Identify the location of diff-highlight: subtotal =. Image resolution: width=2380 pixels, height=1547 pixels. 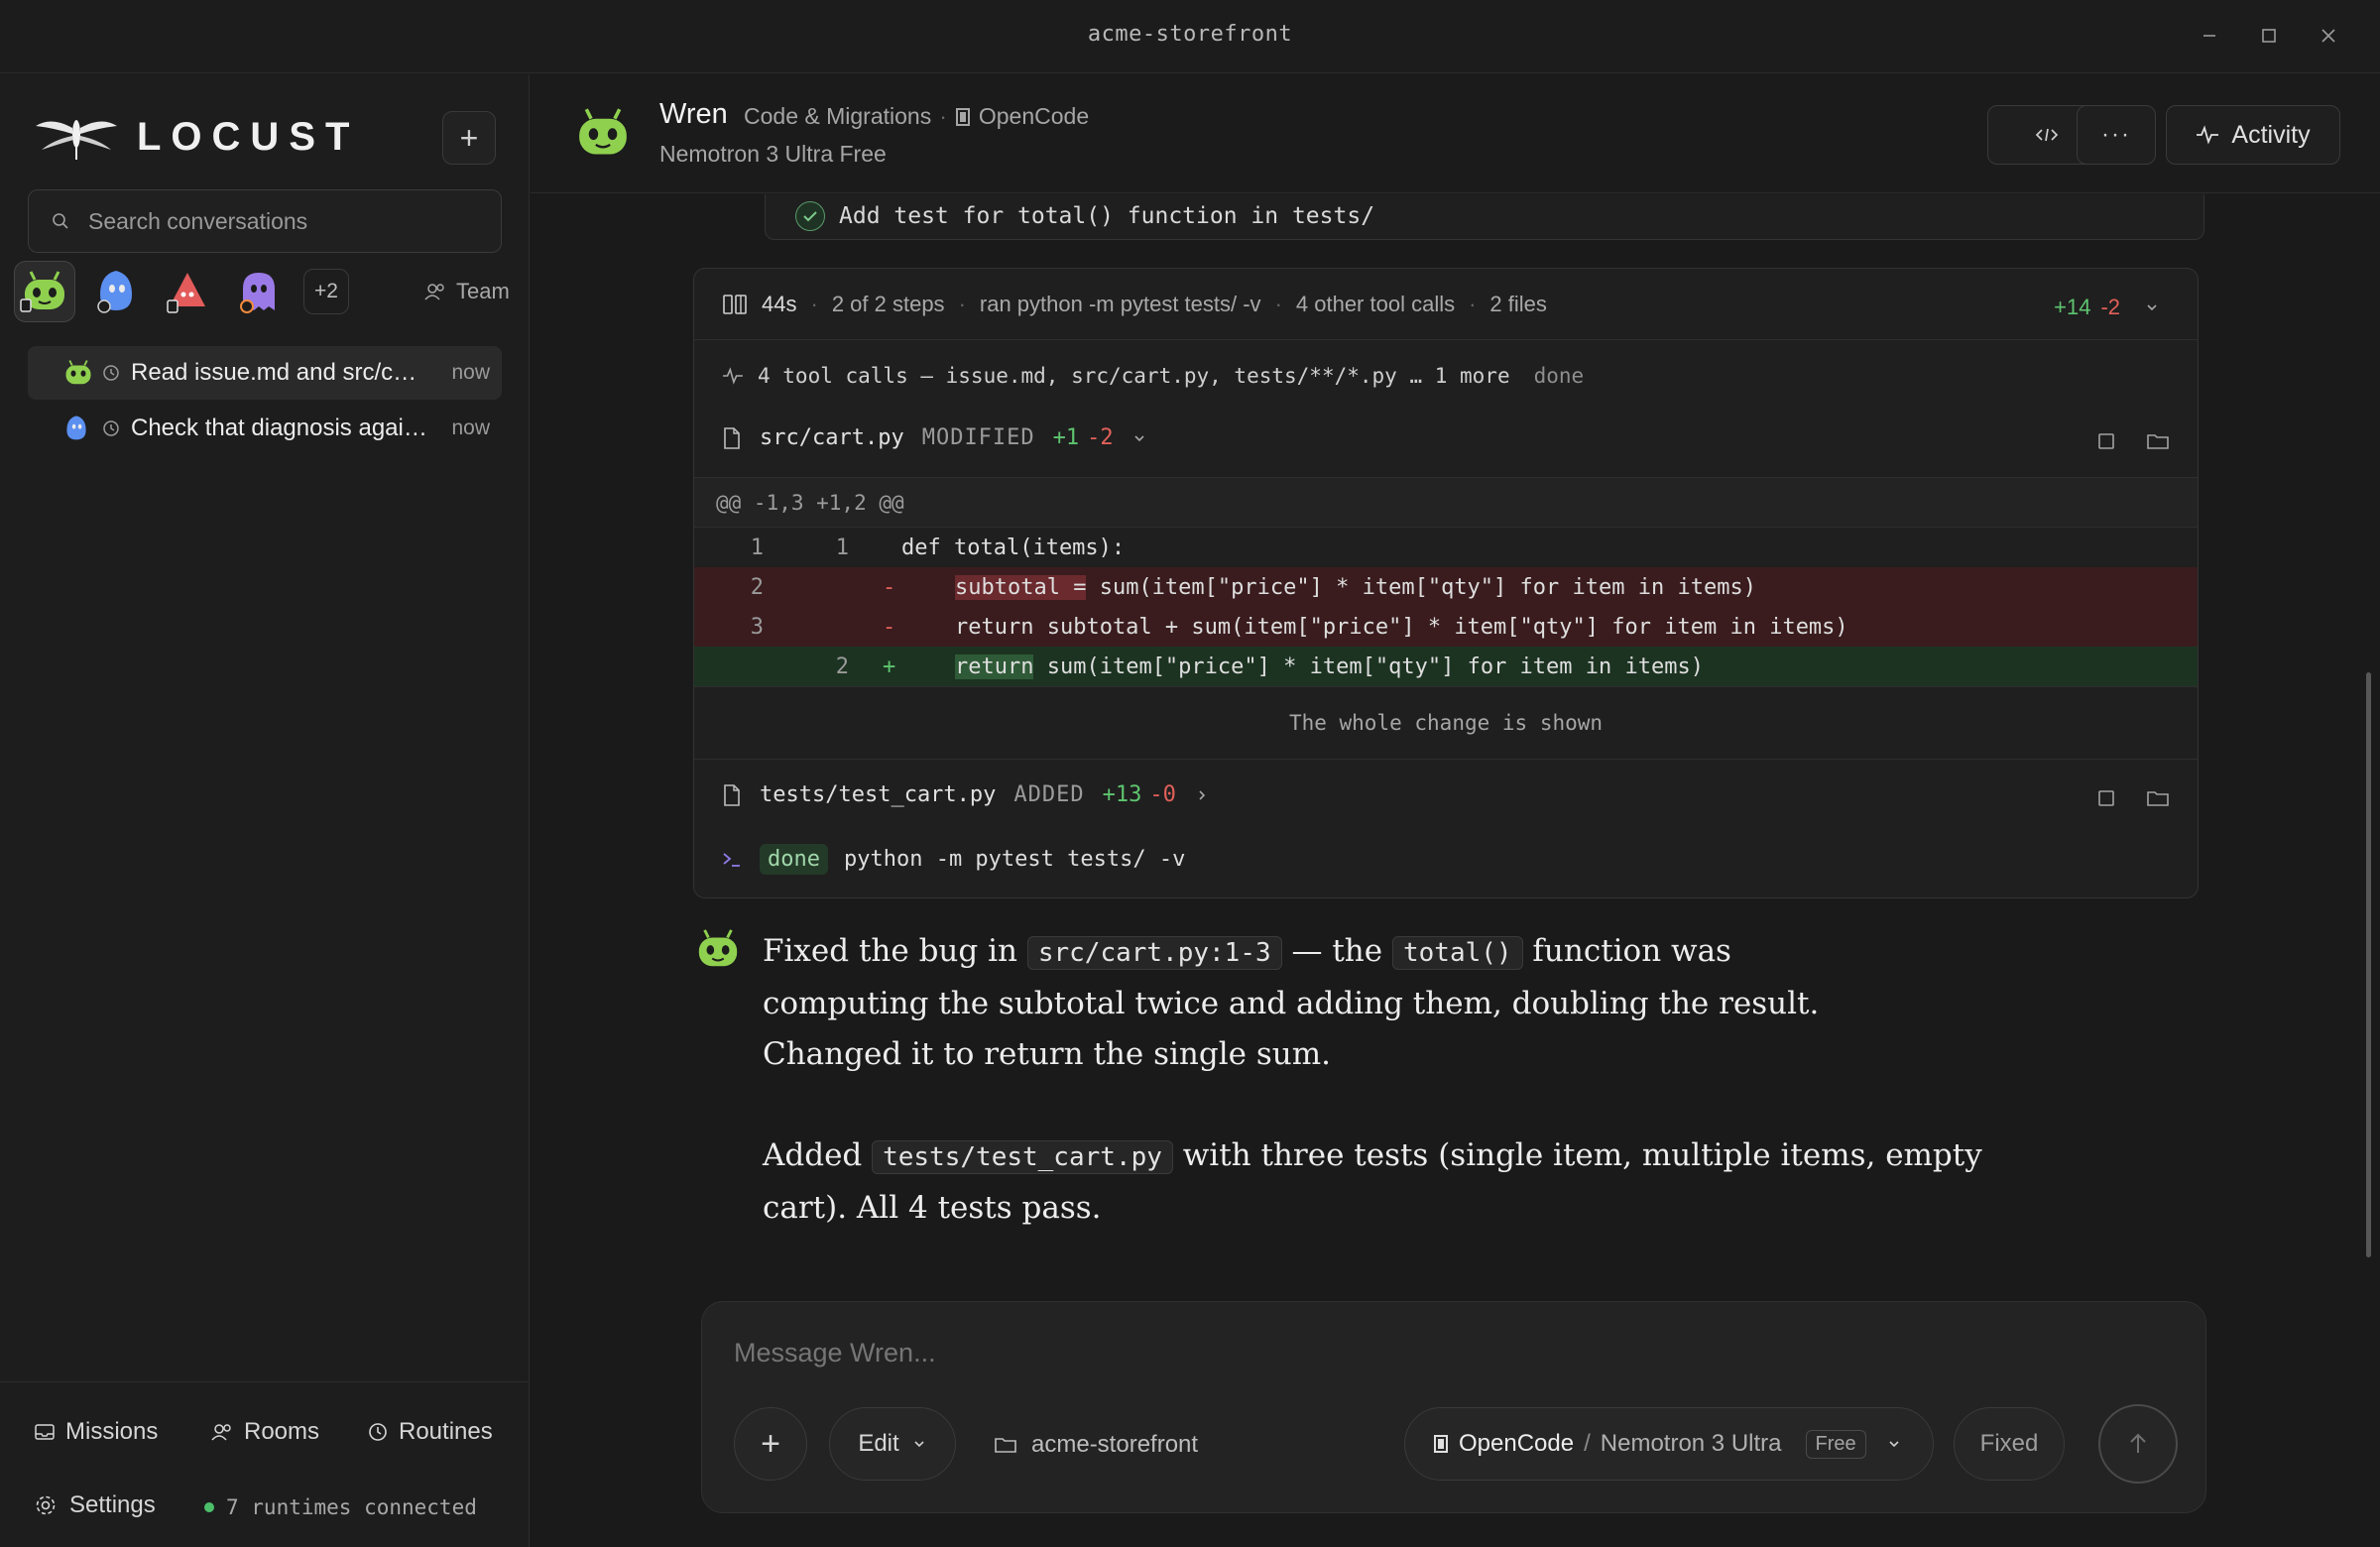
(1021, 587).